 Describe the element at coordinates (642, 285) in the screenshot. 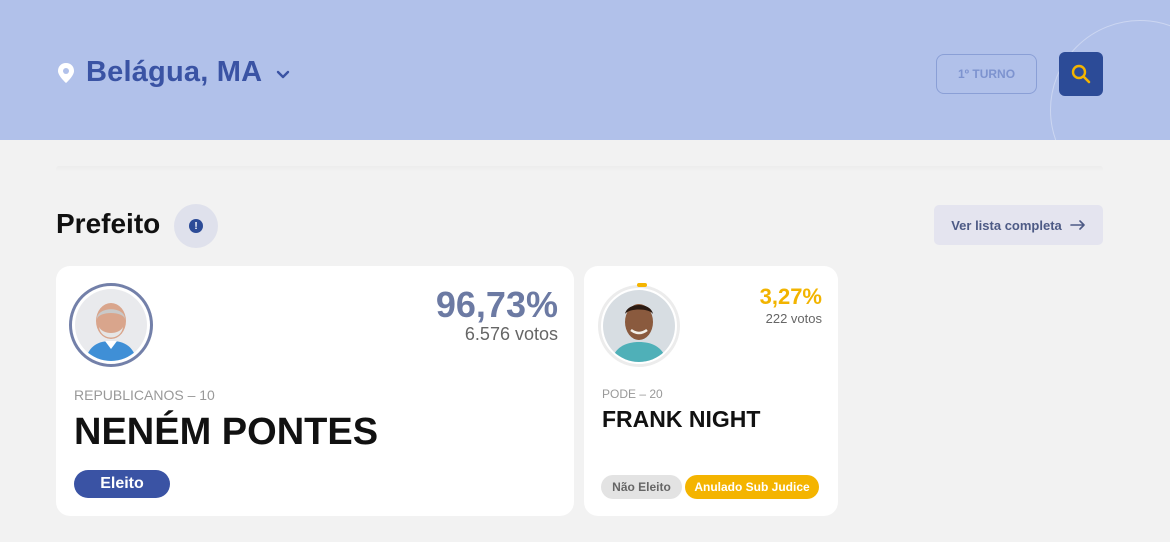

I see `vote-share-ring-progress` at that location.